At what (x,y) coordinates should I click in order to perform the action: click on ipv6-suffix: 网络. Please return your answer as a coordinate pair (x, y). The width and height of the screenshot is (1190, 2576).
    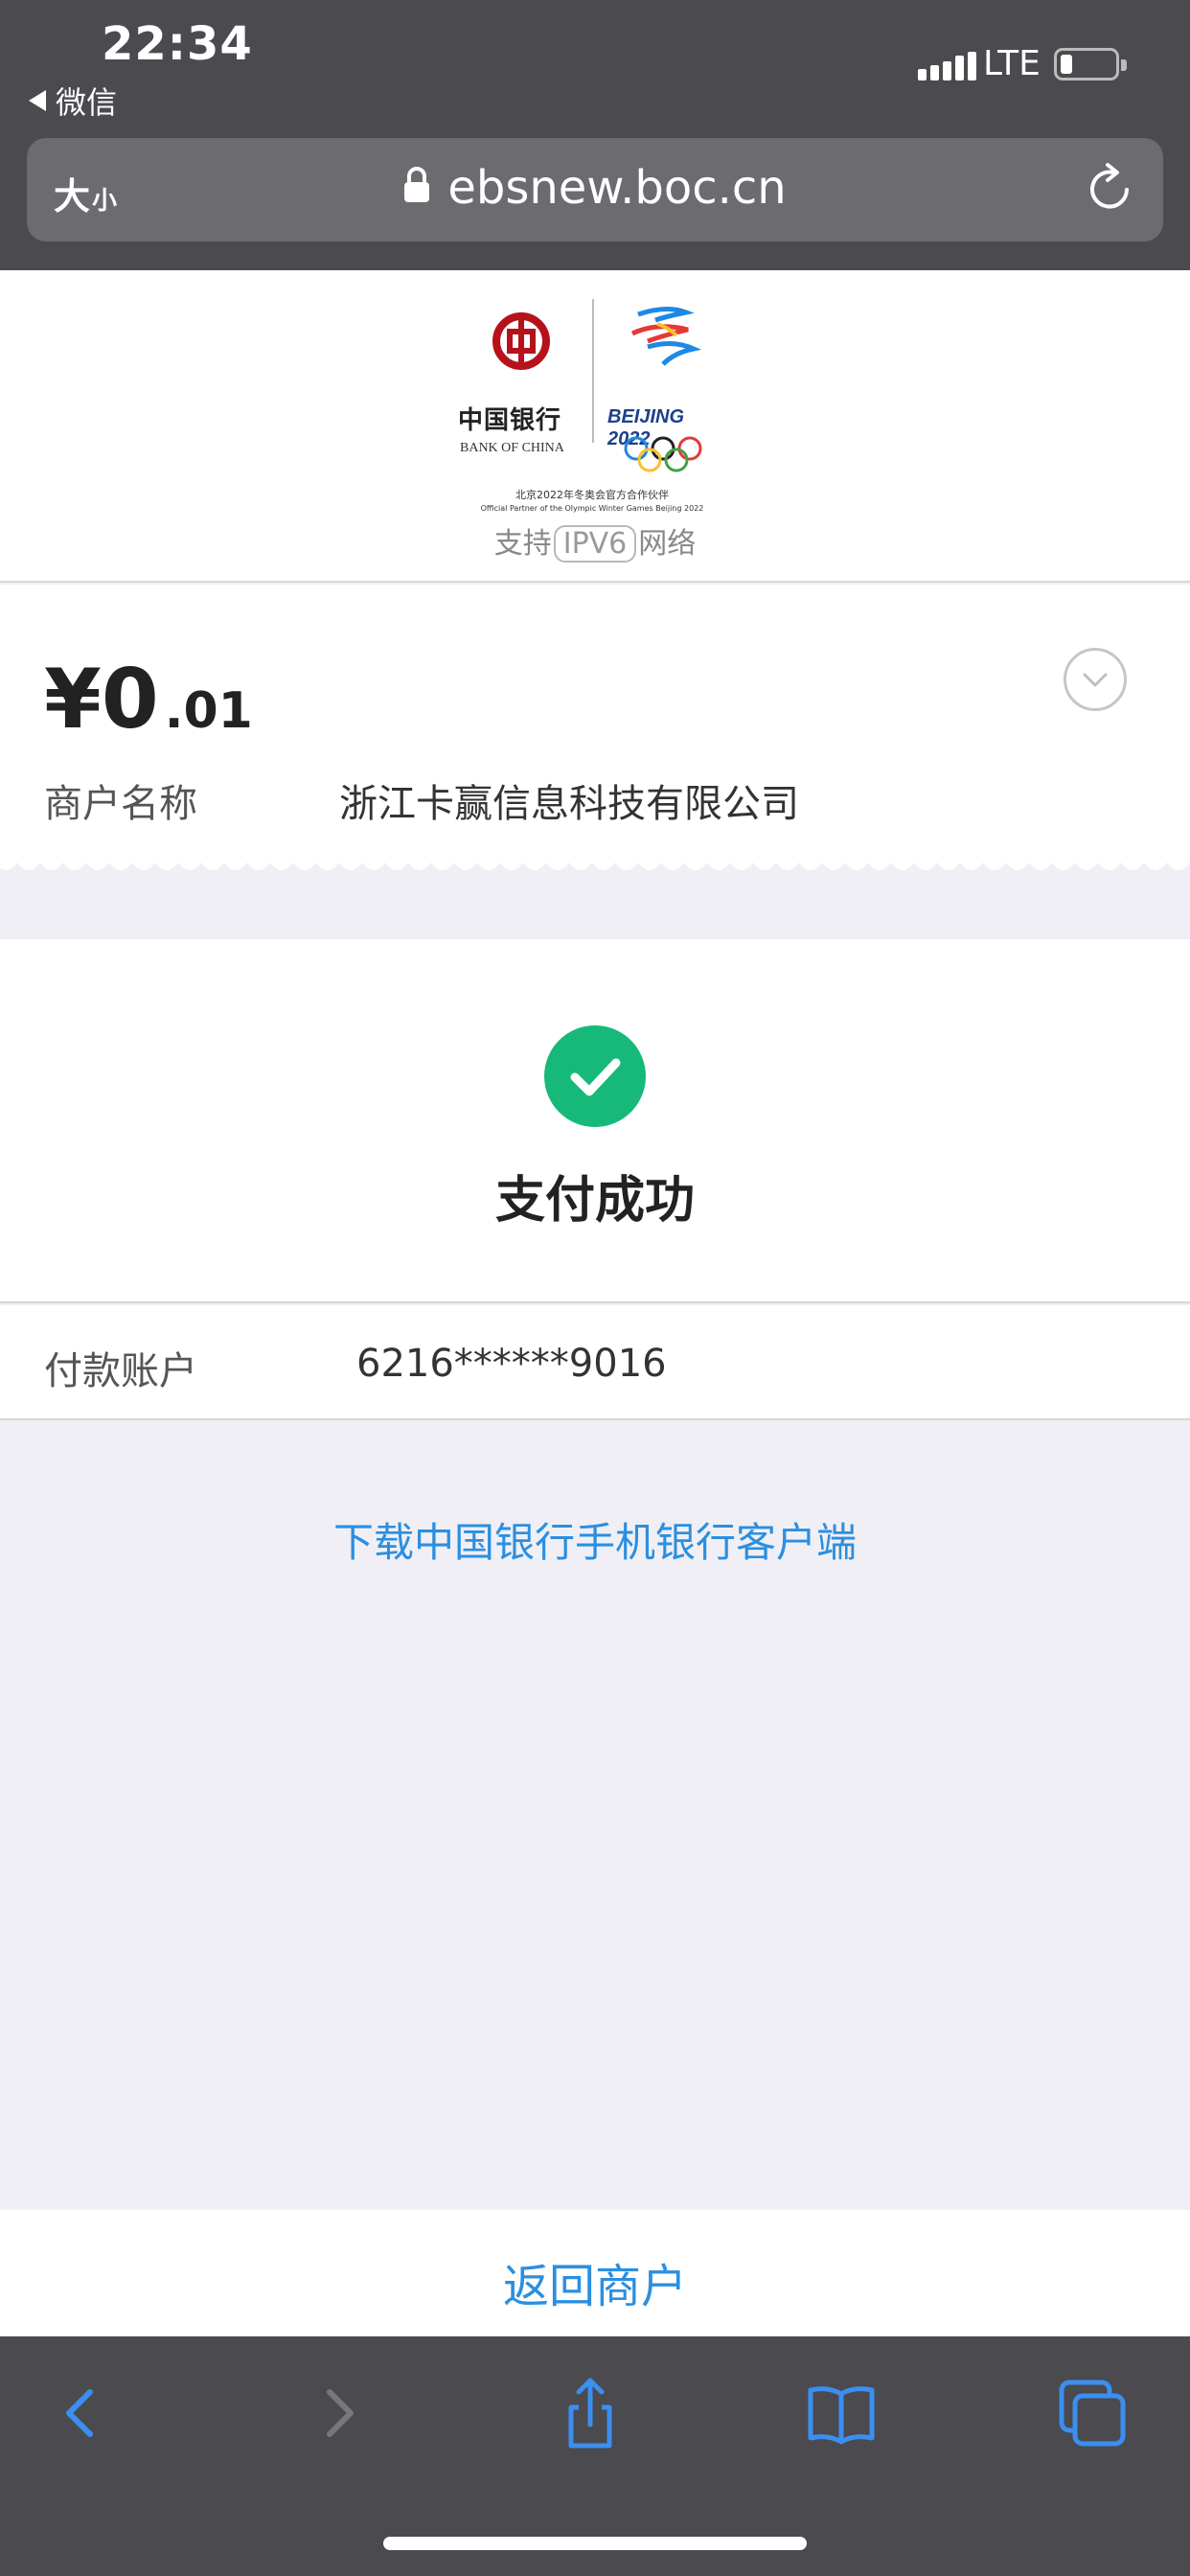
    Looking at the image, I should click on (668, 544).